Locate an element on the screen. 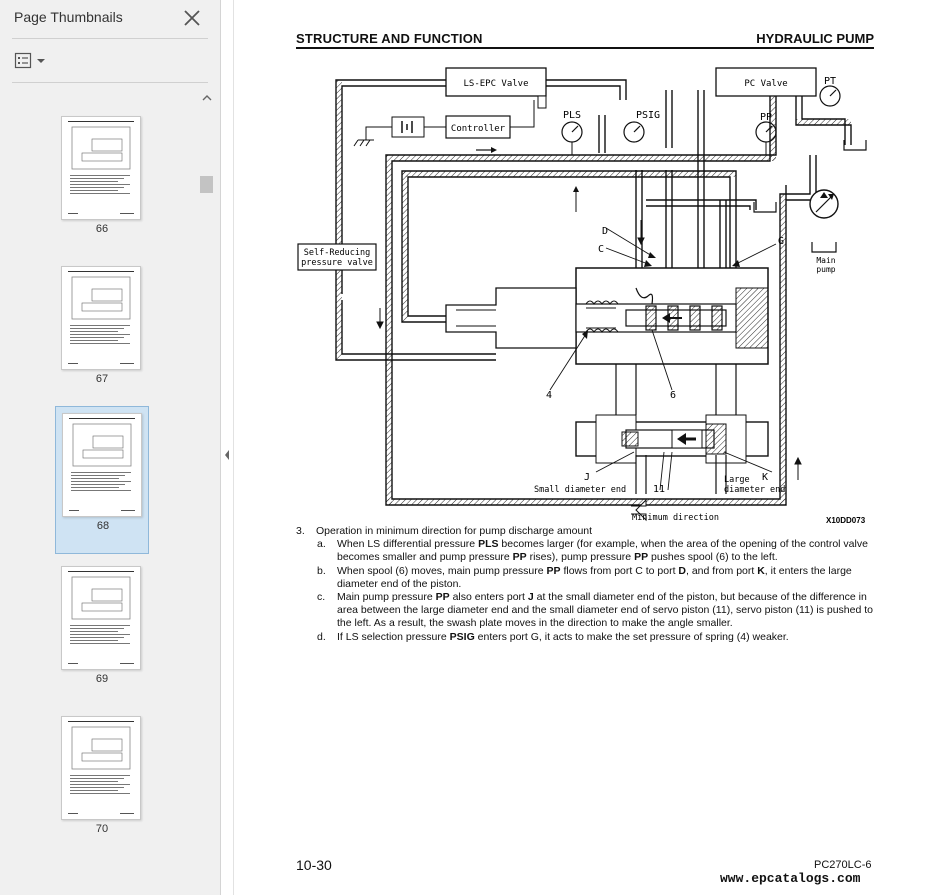 The image size is (932, 895). text-run: flows from port C to port is located at coordinates (619, 570).